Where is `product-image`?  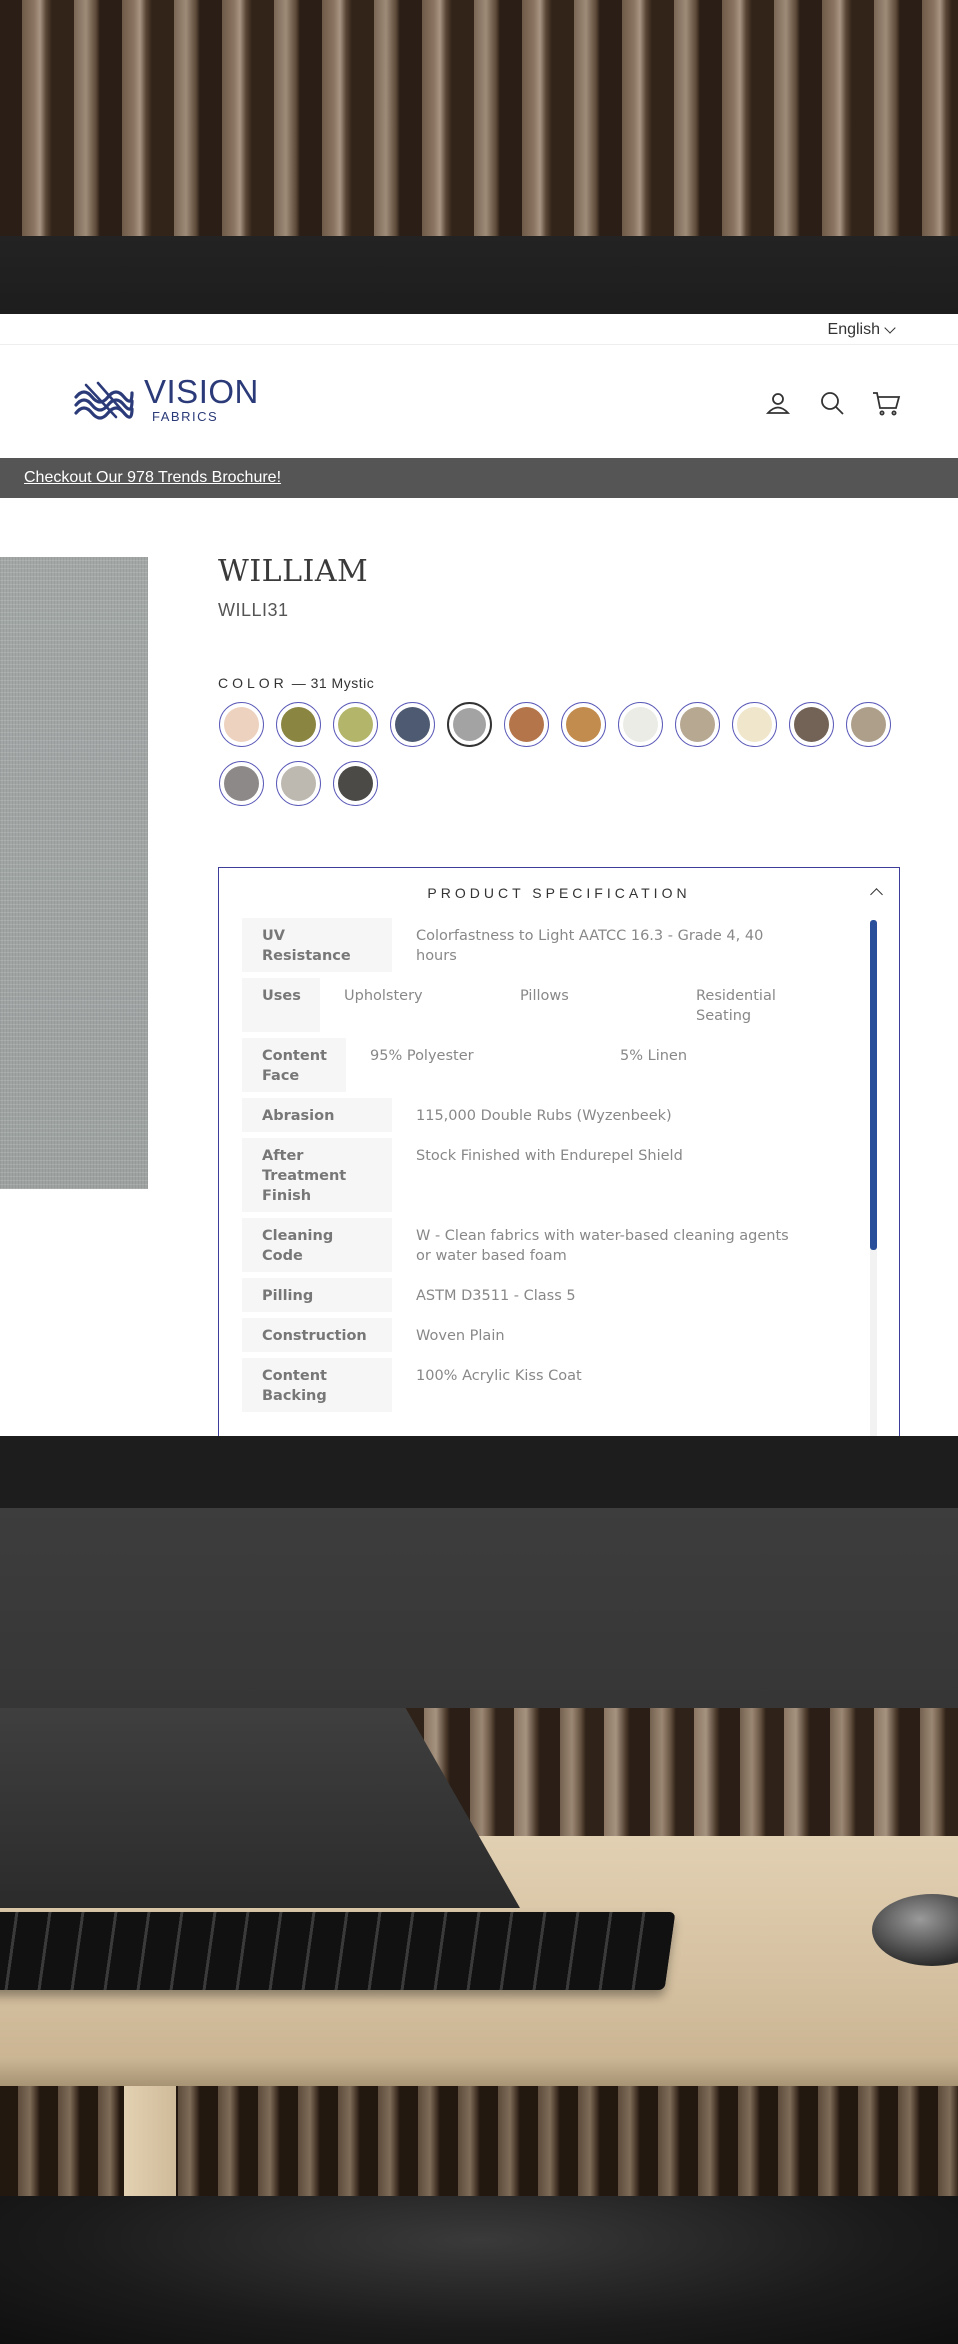 product-image is located at coordinates (74, 873).